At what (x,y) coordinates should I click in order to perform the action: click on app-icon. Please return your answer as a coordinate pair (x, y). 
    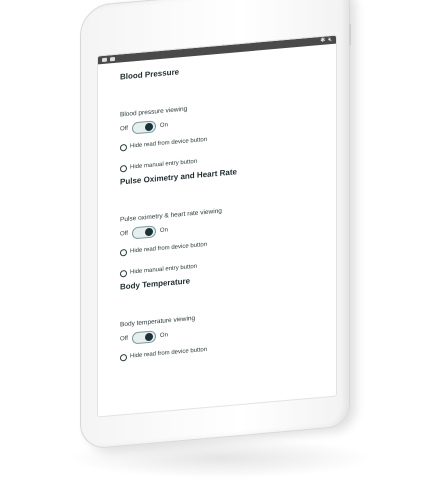
    Looking at the image, I should click on (104, 60).